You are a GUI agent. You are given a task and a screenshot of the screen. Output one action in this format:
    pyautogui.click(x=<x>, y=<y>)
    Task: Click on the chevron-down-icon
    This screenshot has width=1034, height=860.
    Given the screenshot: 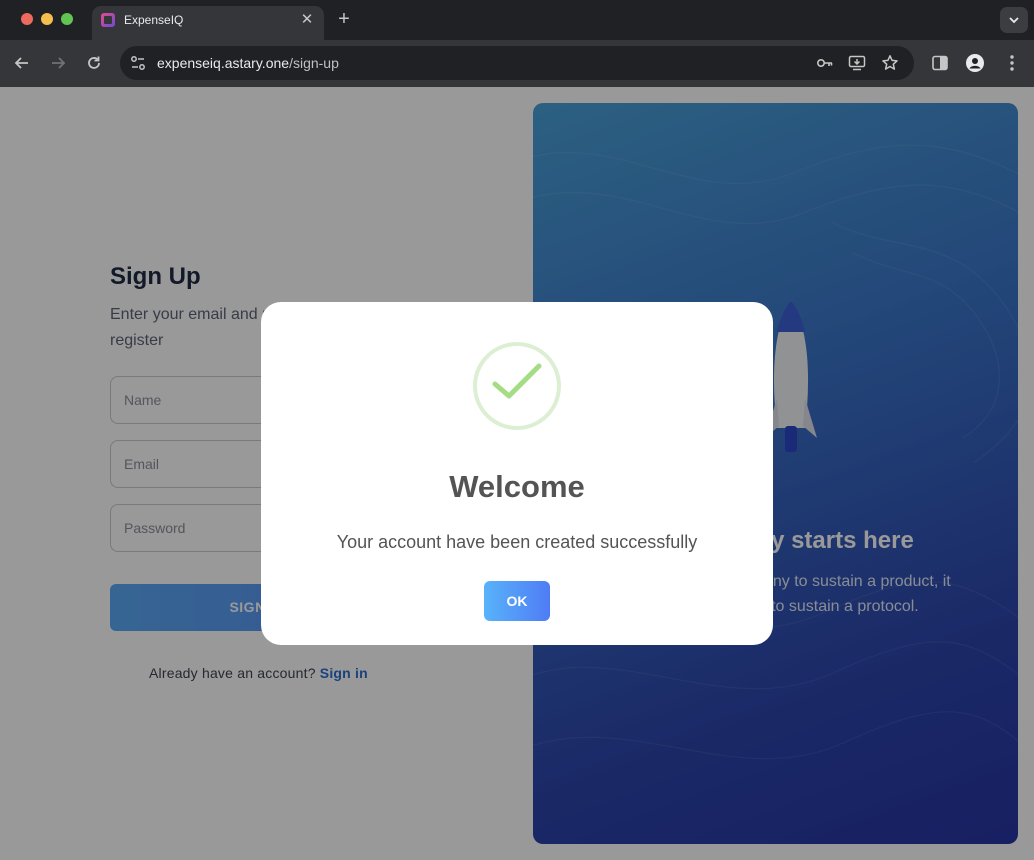 What is the action you would take?
    pyautogui.click(x=1014, y=20)
    